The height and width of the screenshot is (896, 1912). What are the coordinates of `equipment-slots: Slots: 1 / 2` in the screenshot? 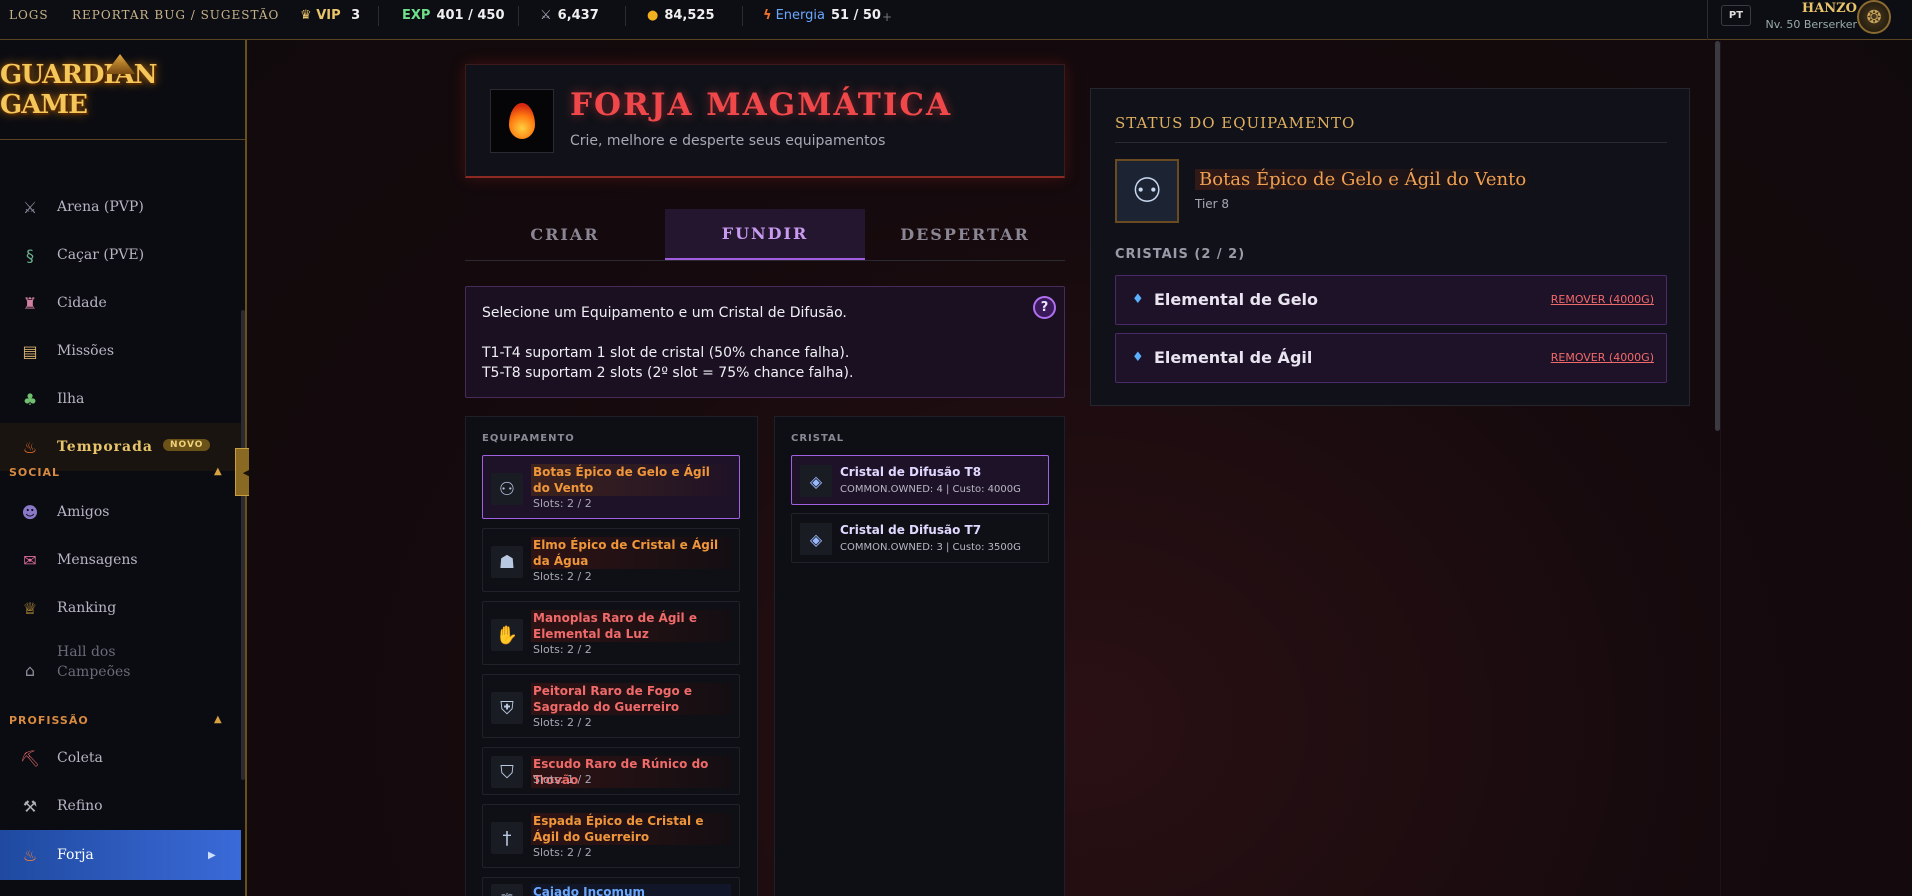 It's located at (562, 779).